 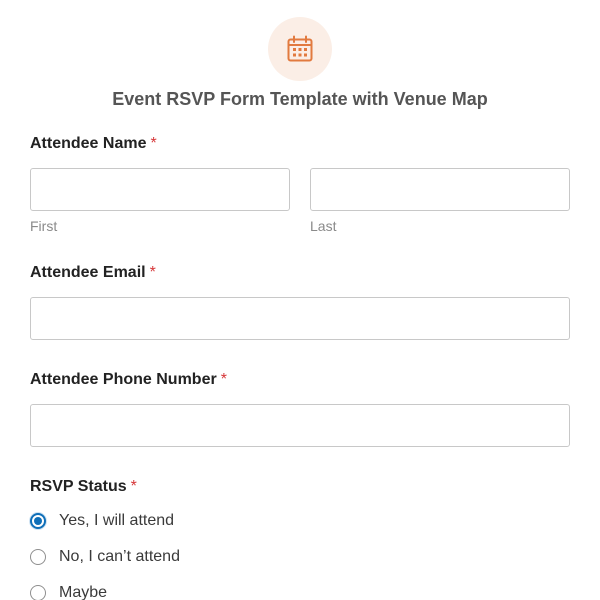 I want to click on rsvp-option-no: No, I can’t attend, so click(x=105, y=557).